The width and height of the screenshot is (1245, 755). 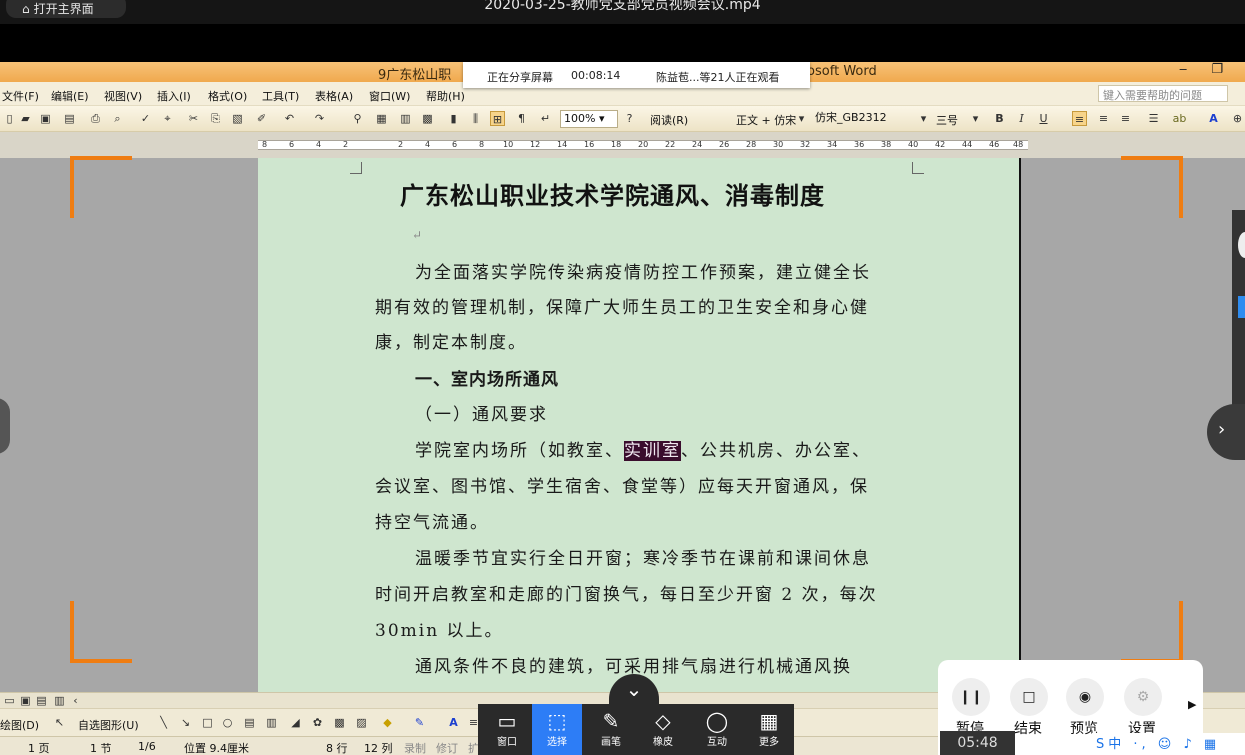 I want to click on wordart-icon: ▥, so click(x=271, y=722).